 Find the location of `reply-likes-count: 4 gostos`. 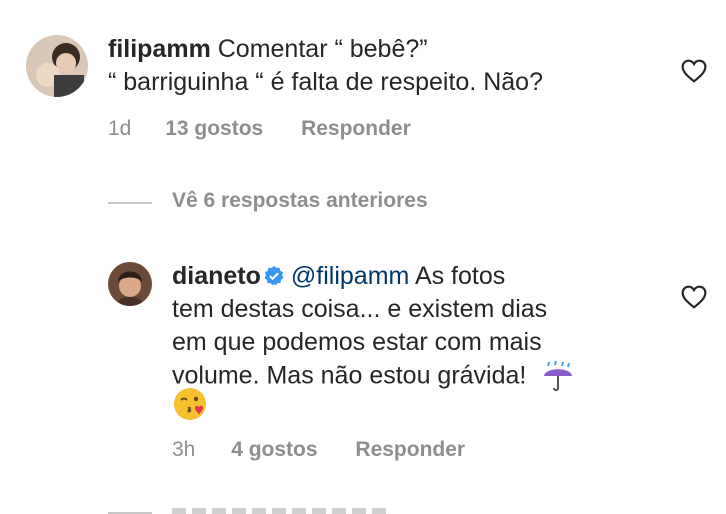

reply-likes-count: 4 gostos is located at coordinates (274, 449).